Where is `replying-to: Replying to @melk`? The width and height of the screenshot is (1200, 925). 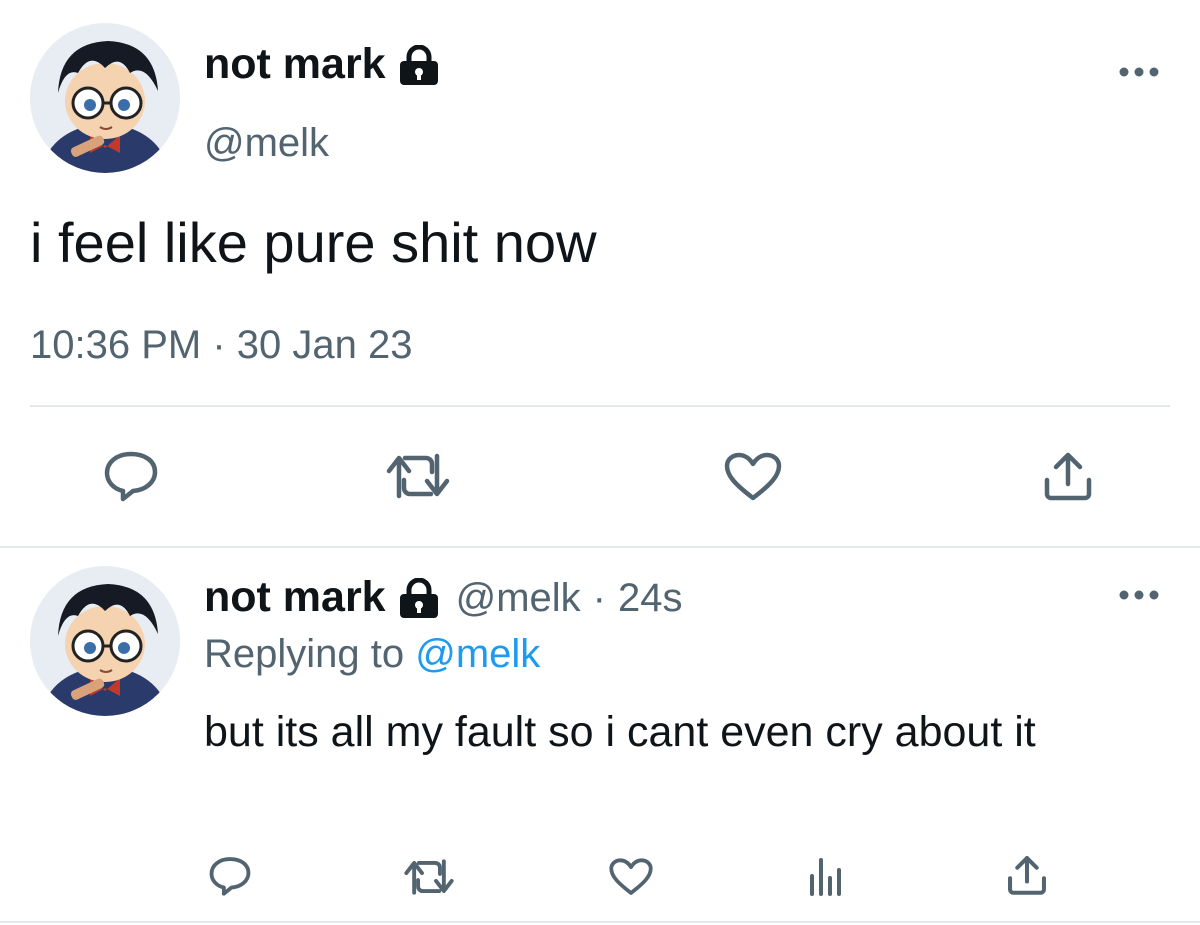 replying-to: Replying to @melk is located at coordinates (372, 654).